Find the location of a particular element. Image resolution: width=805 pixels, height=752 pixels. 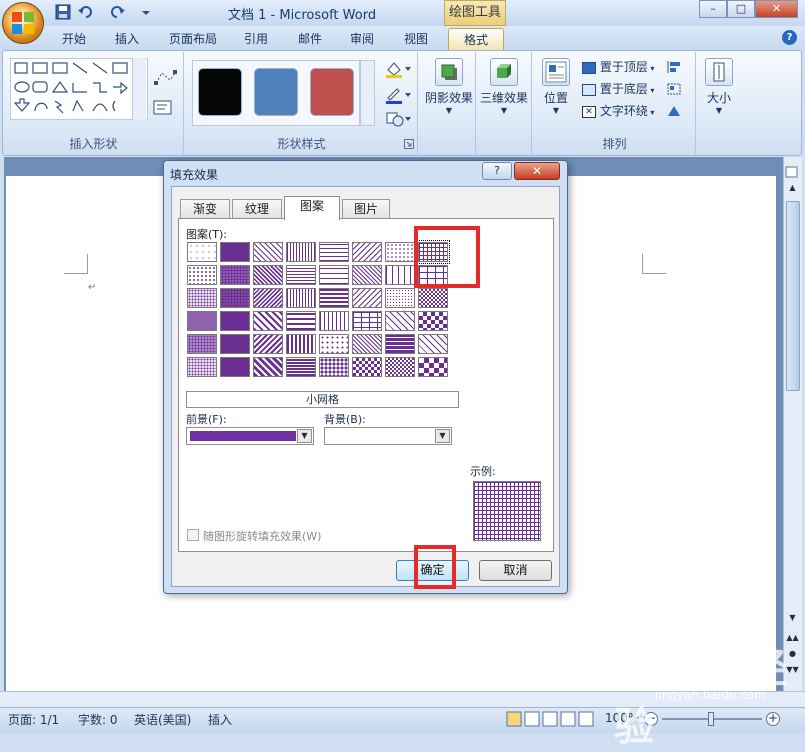

tab-page-layout: 页面布局 is located at coordinates (193, 39).